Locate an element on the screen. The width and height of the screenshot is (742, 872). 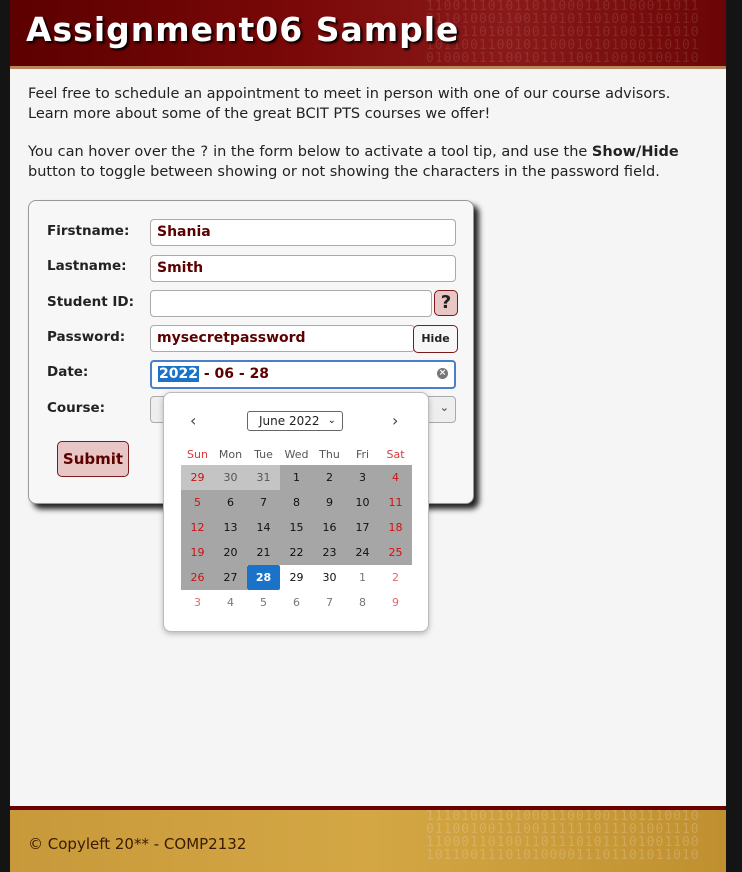
weekday-mon: Mon is located at coordinates (230, 454).